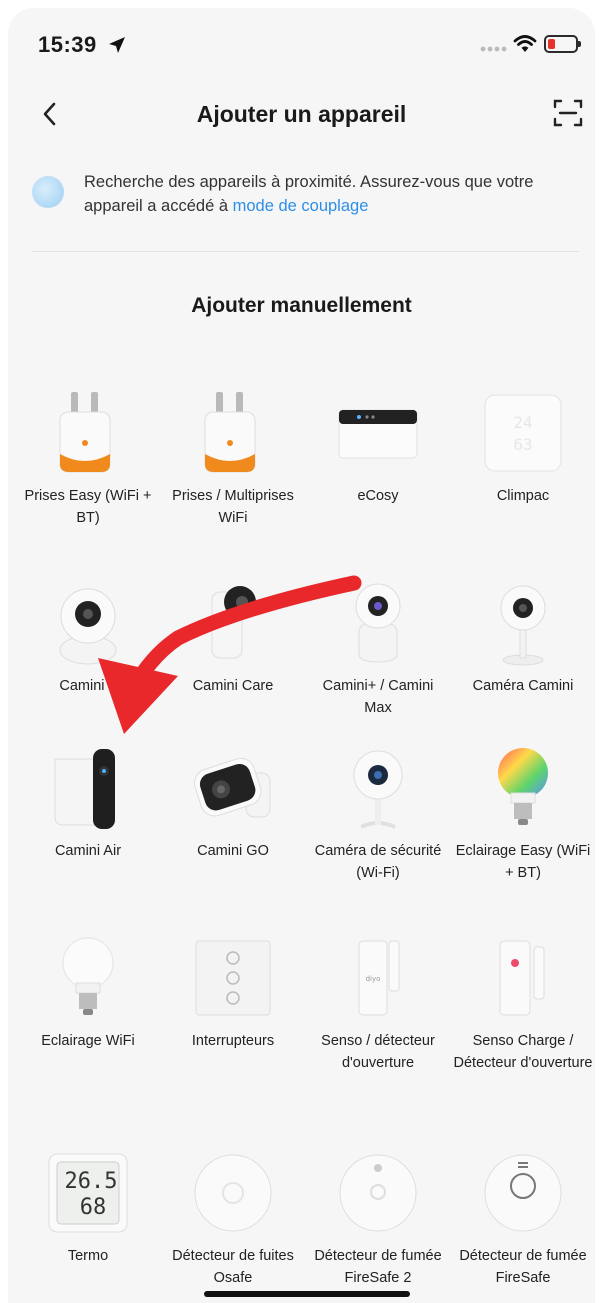  I want to click on wifi-icon, so click(525, 43).